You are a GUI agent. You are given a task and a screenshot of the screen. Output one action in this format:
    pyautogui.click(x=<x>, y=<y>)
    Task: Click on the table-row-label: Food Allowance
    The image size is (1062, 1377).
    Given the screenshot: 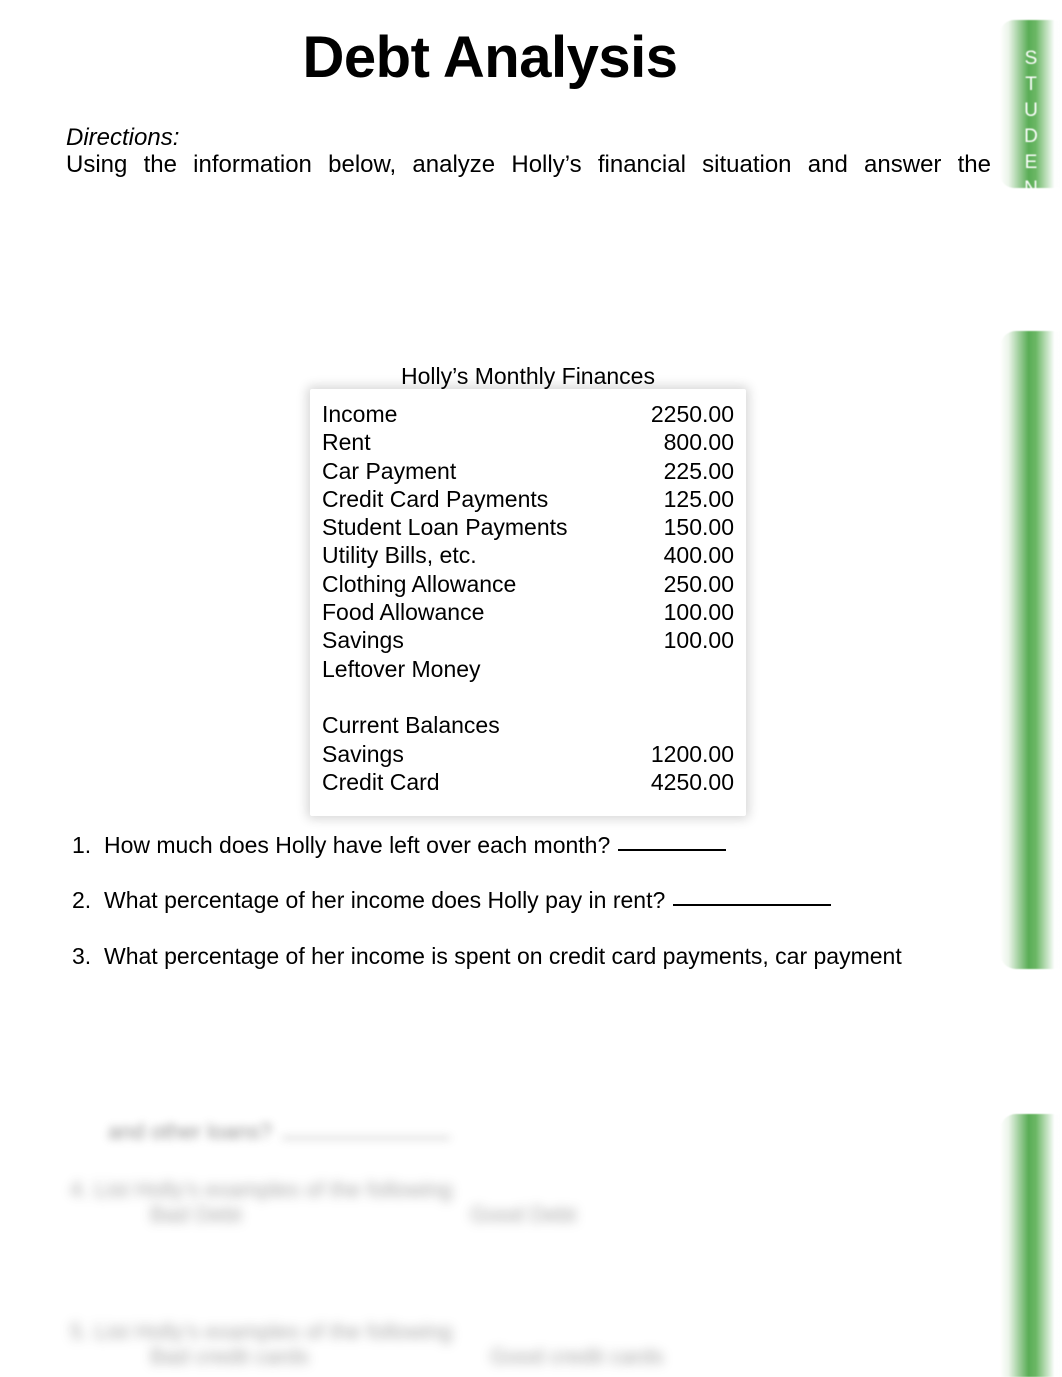 What is the action you would take?
    pyautogui.click(x=403, y=612)
    